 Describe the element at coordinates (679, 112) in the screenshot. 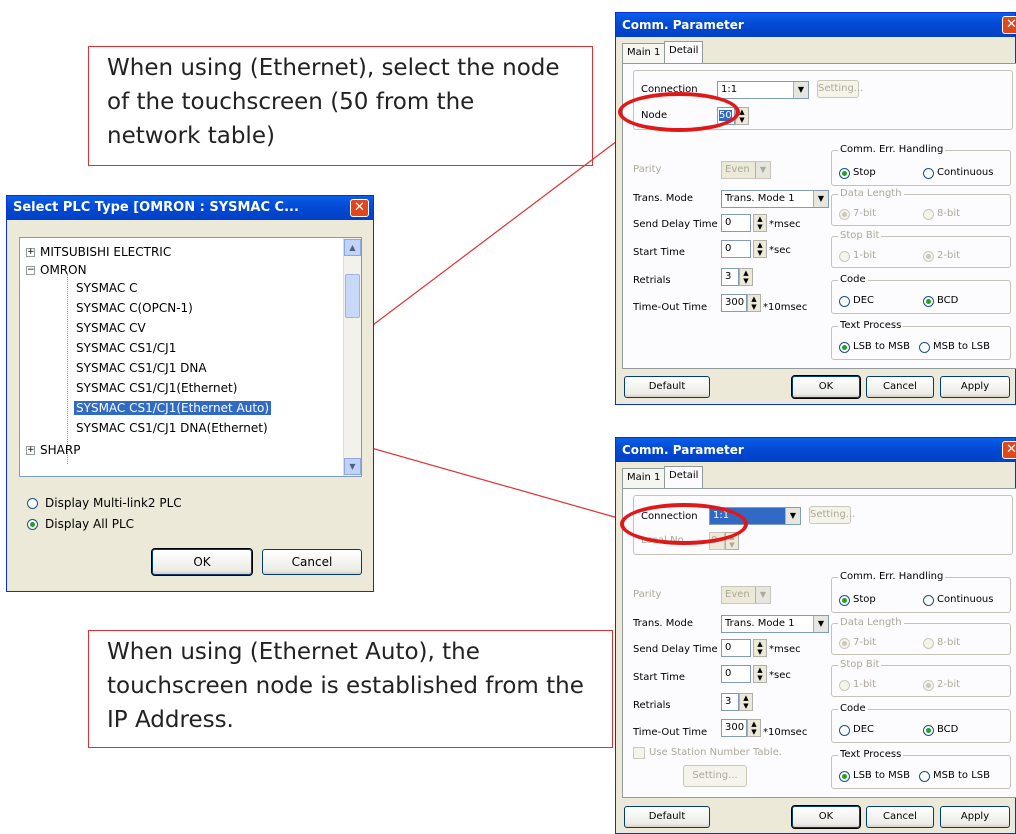

I see `highlight-ellipse-node` at that location.